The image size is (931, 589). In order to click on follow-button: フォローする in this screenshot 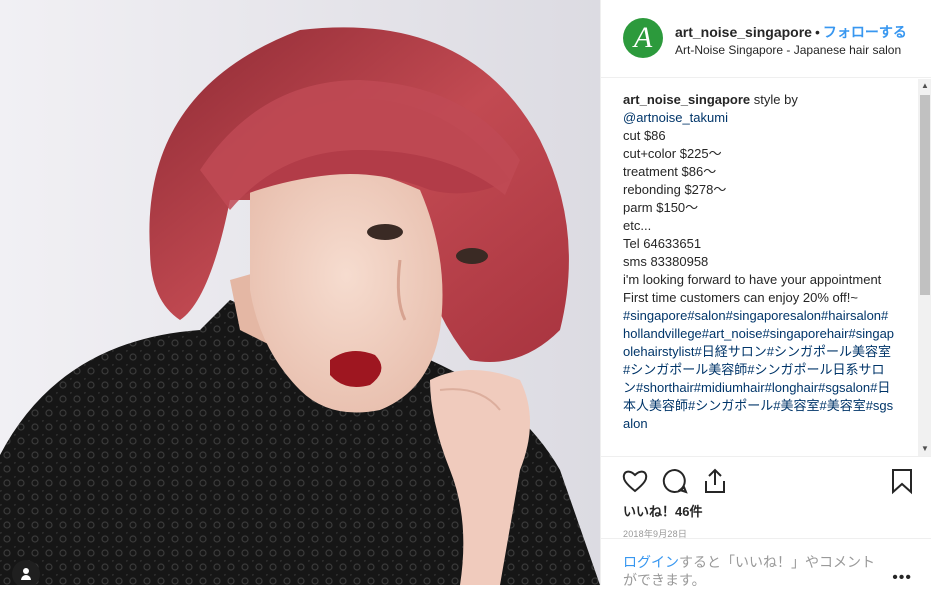, I will do `click(865, 32)`.